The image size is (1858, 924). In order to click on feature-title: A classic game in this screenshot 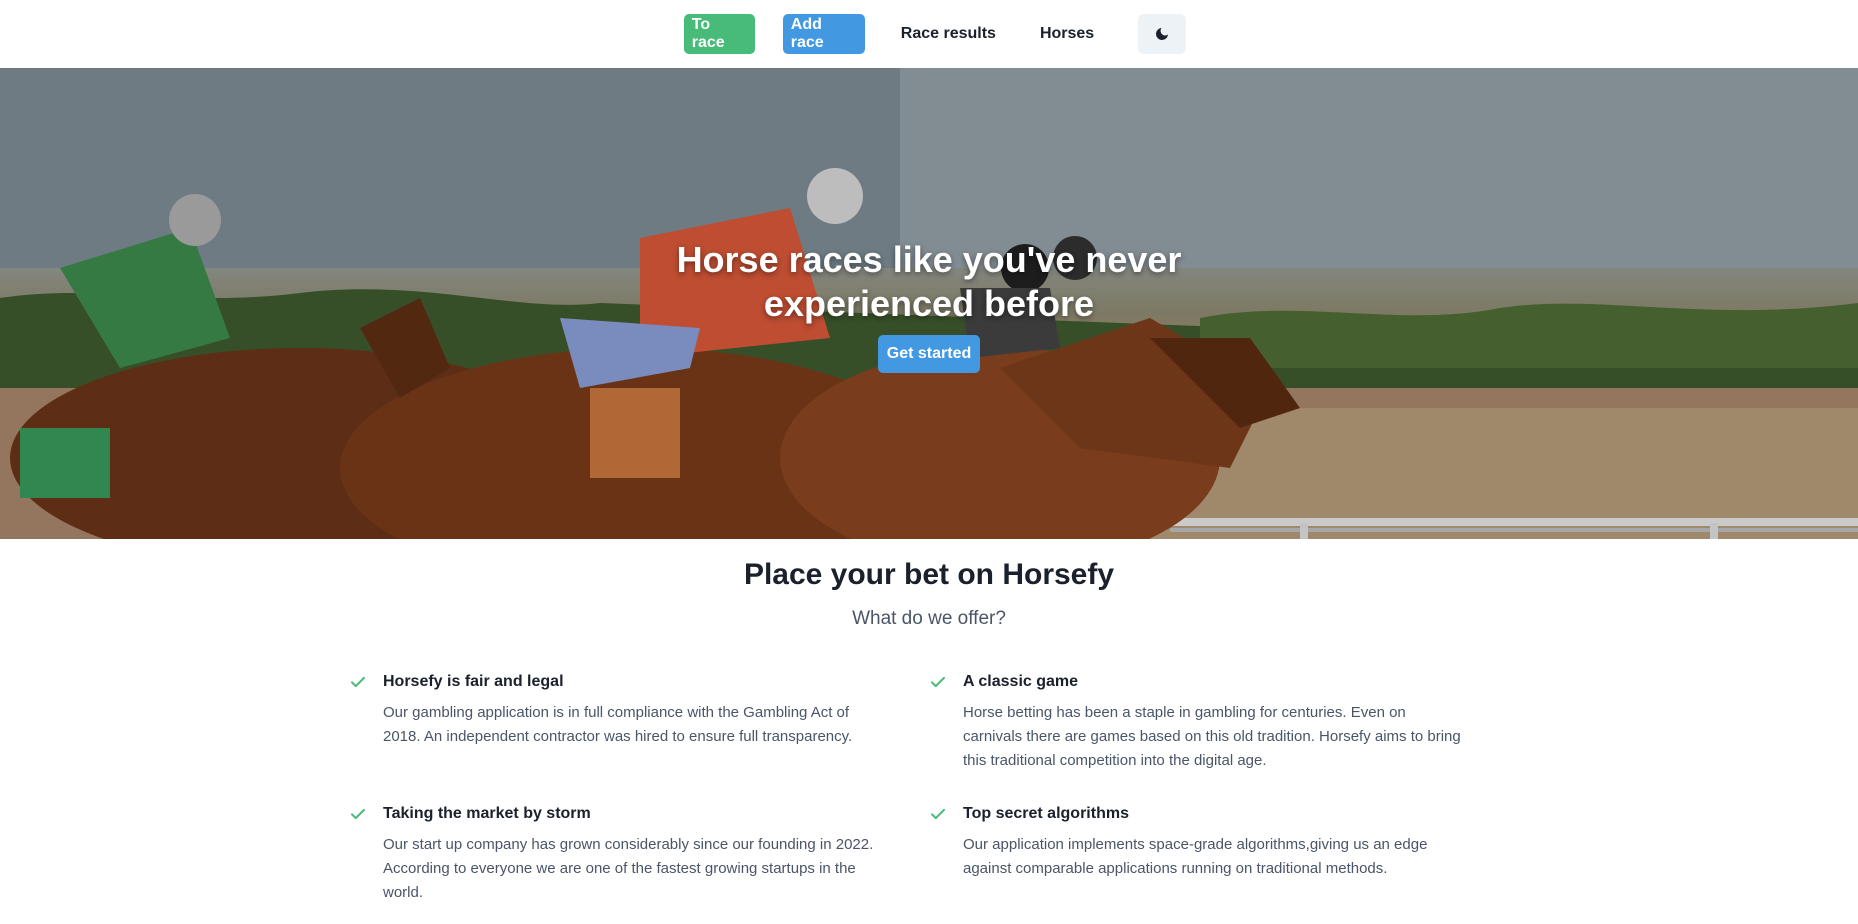, I will do `click(1021, 681)`.